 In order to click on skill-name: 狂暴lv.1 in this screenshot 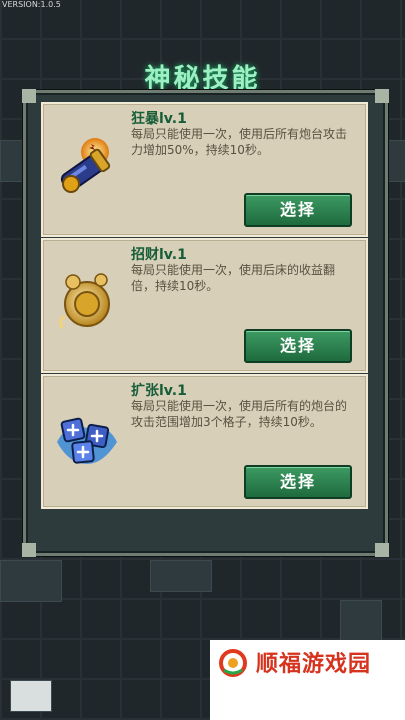, I will do `click(159, 119)`.